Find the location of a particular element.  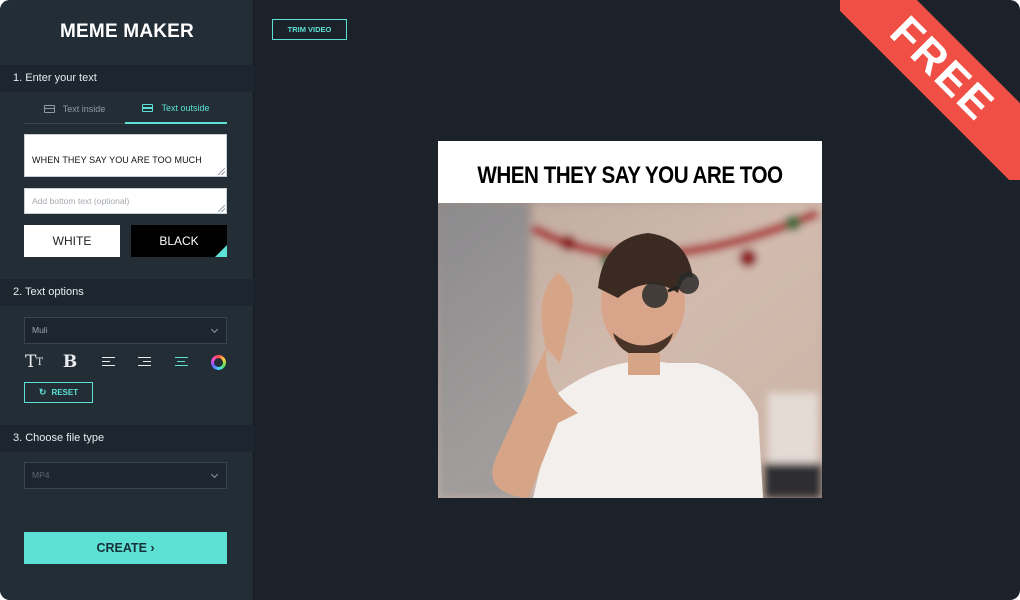

app-logo: MEME MAKER is located at coordinates (127, 31).